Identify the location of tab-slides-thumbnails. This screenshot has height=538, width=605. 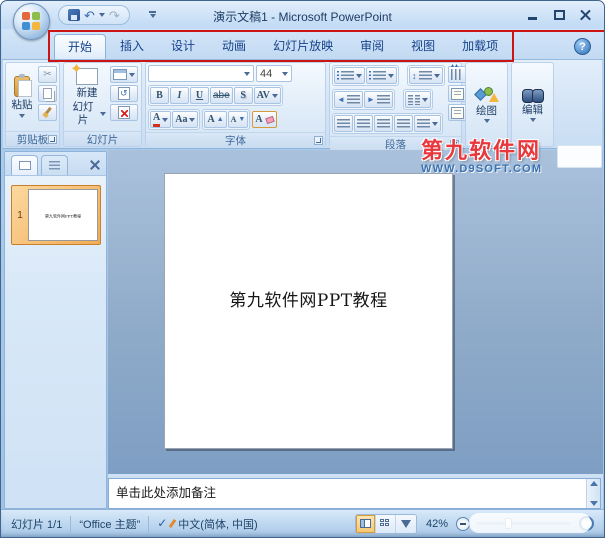
(24, 165).